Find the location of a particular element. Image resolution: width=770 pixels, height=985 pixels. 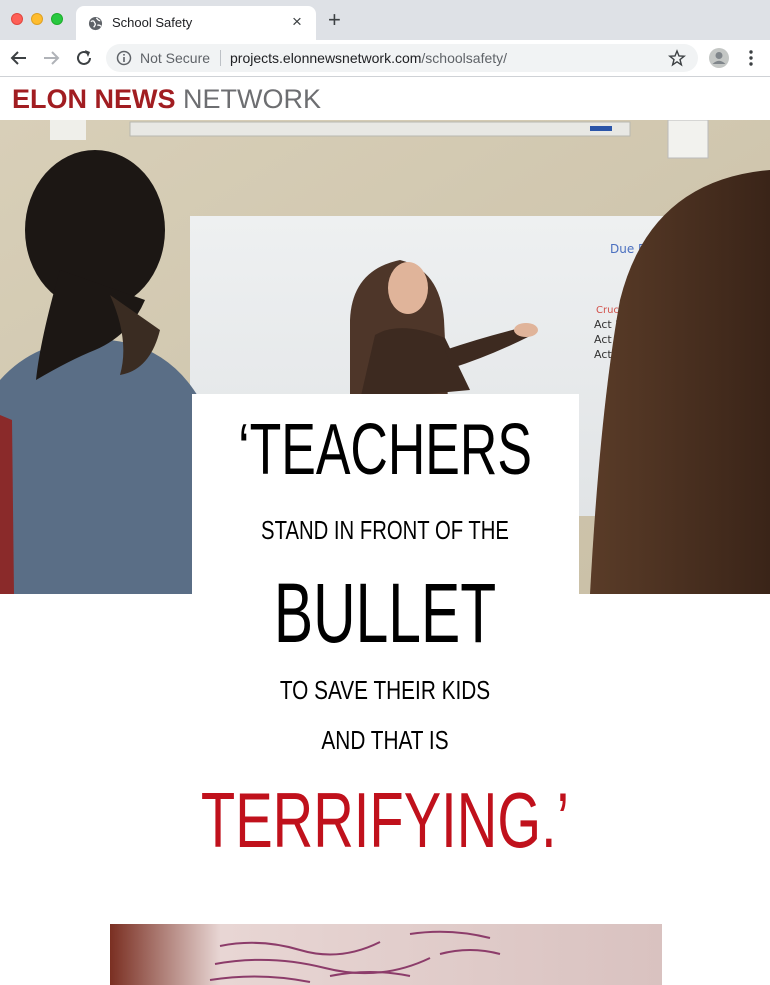

note-image is located at coordinates (386, 954).